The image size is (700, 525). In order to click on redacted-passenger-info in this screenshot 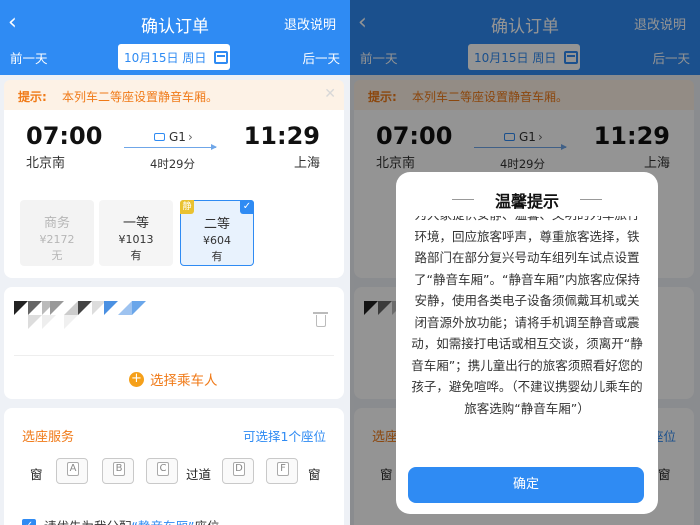, I will do `click(80, 315)`.